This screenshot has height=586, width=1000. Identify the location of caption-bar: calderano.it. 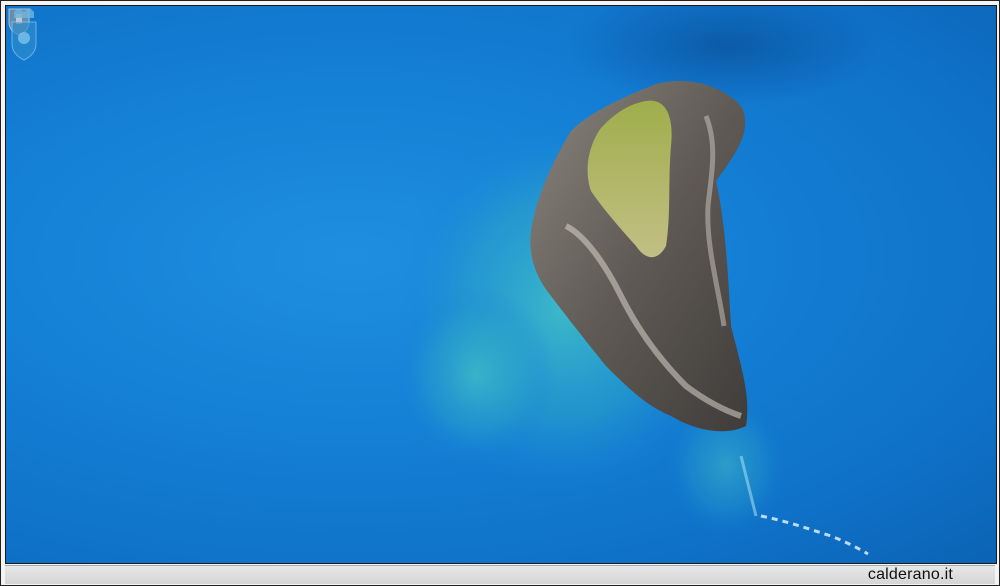
(500, 574).